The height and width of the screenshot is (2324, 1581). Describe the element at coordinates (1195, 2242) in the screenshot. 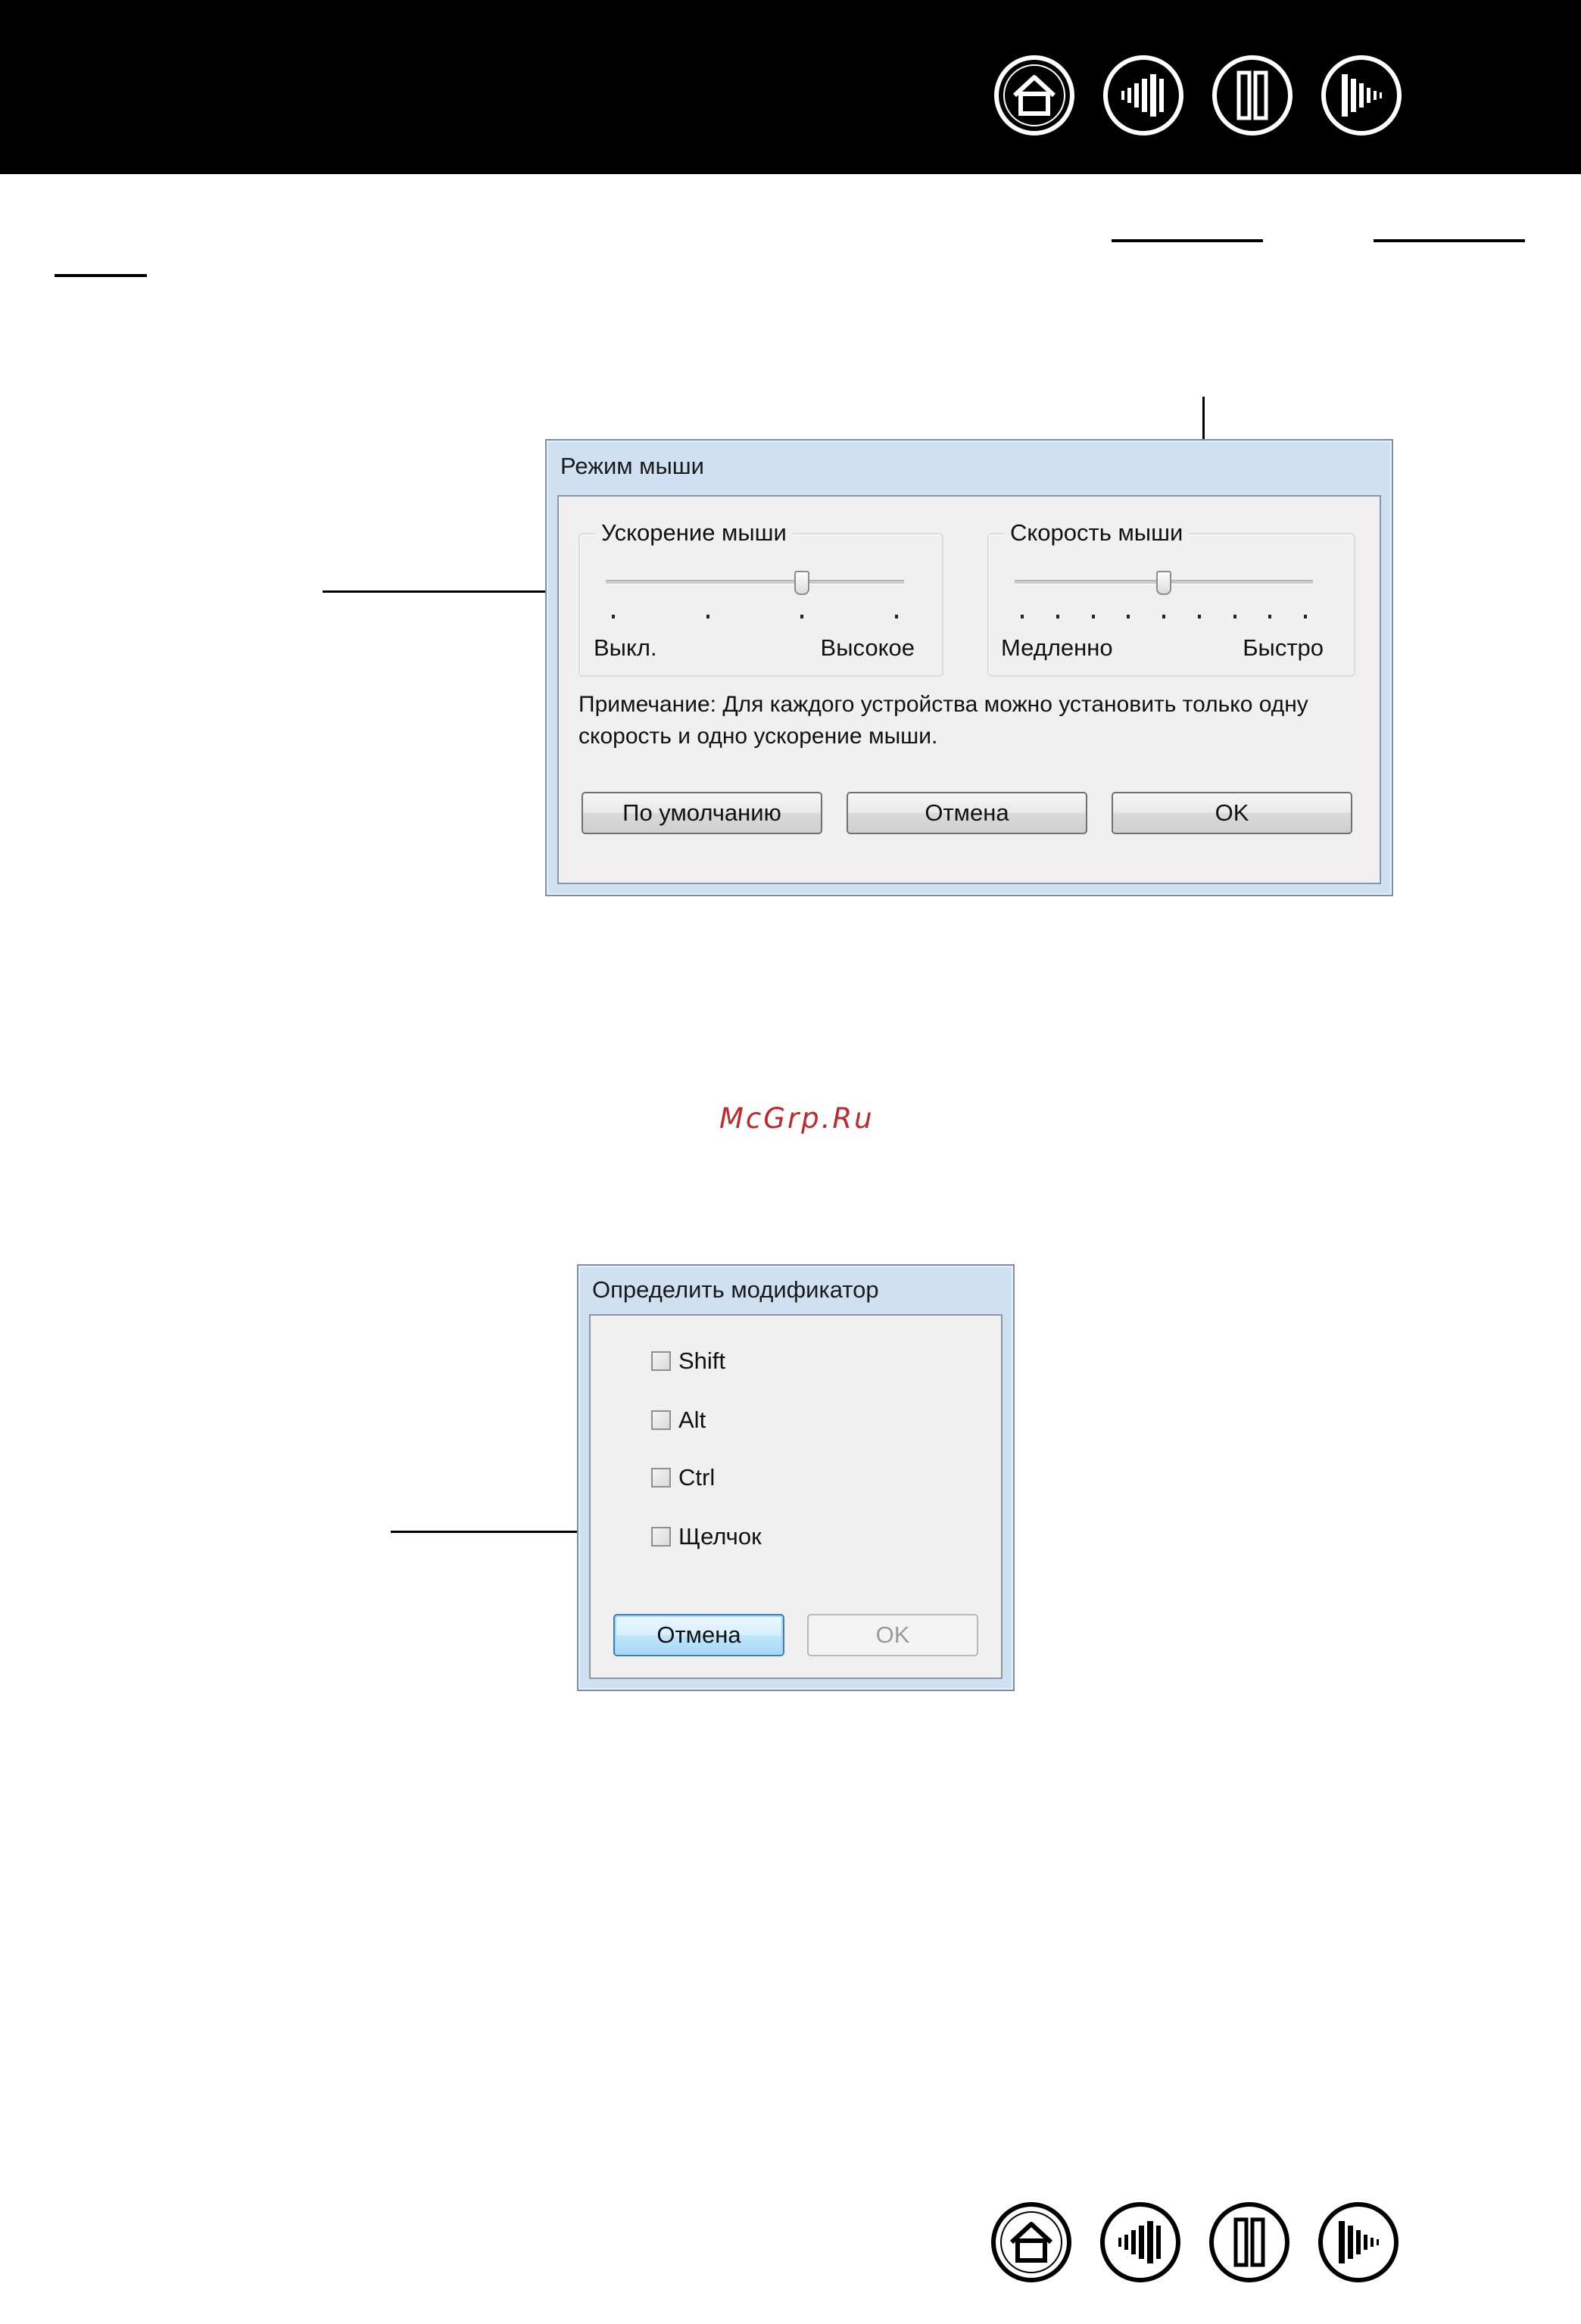

I see `bottom-navigation` at that location.